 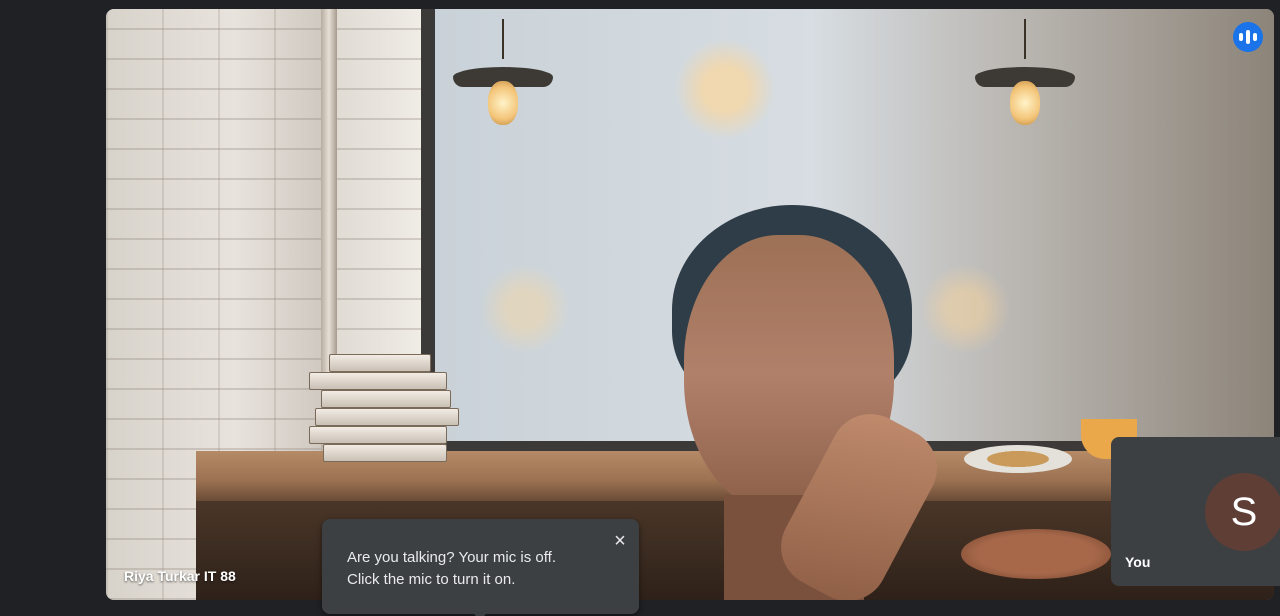 What do you see at coordinates (431, 579) in the screenshot?
I see `toast-message-line-2: Click the mic to turn it on.` at bounding box center [431, 579].